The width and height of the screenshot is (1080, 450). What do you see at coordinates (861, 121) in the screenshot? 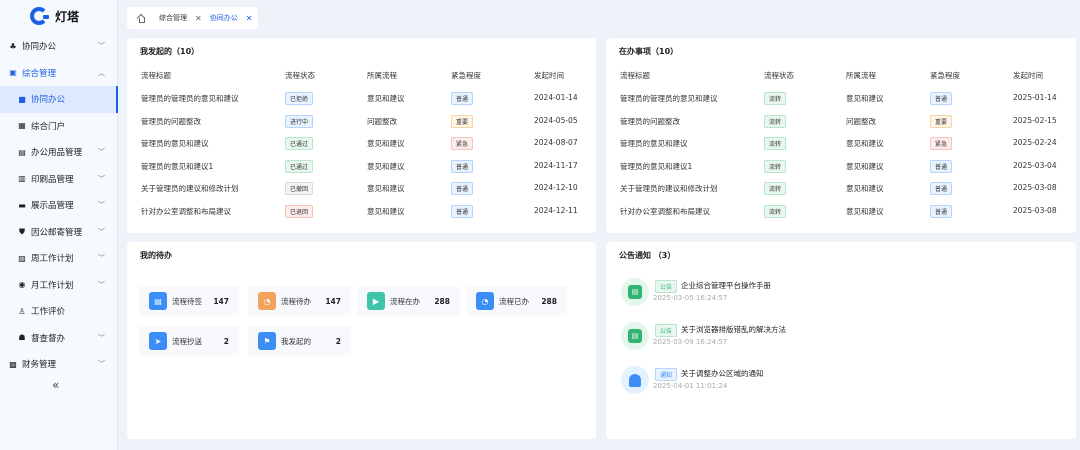
I see `cell-flow: 问题整改` at bounding box center [861, 121].